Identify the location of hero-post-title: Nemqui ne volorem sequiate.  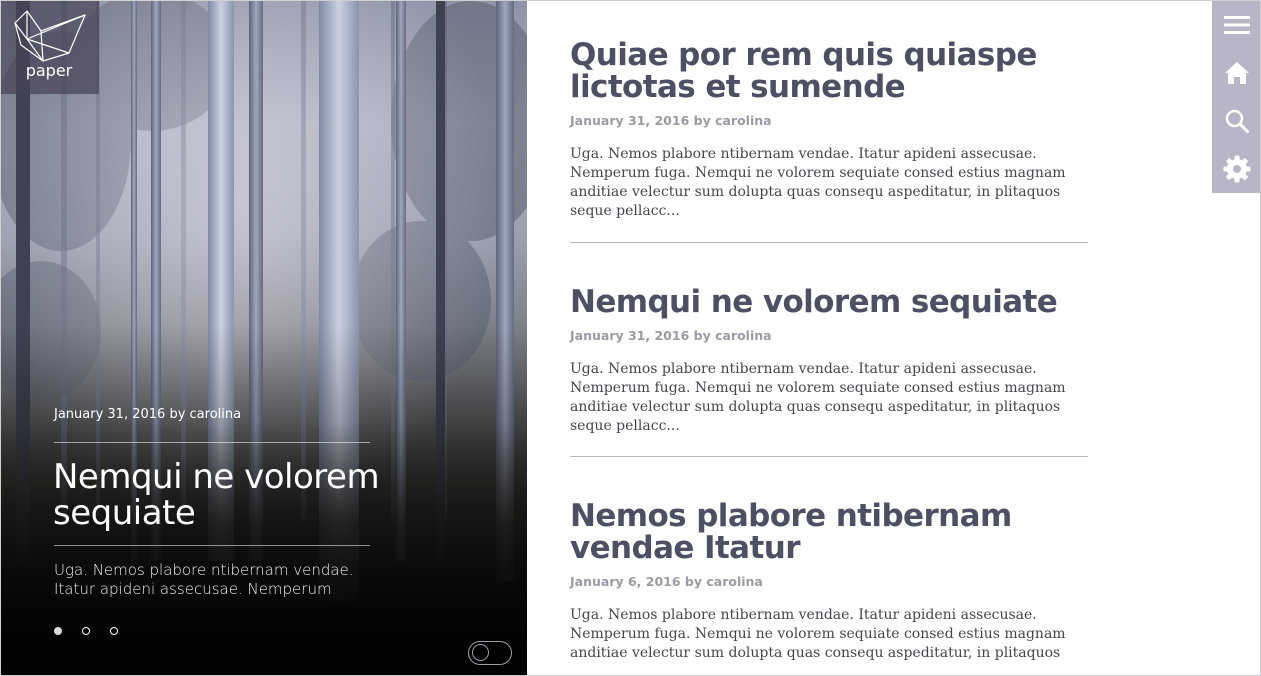
(218, 495).